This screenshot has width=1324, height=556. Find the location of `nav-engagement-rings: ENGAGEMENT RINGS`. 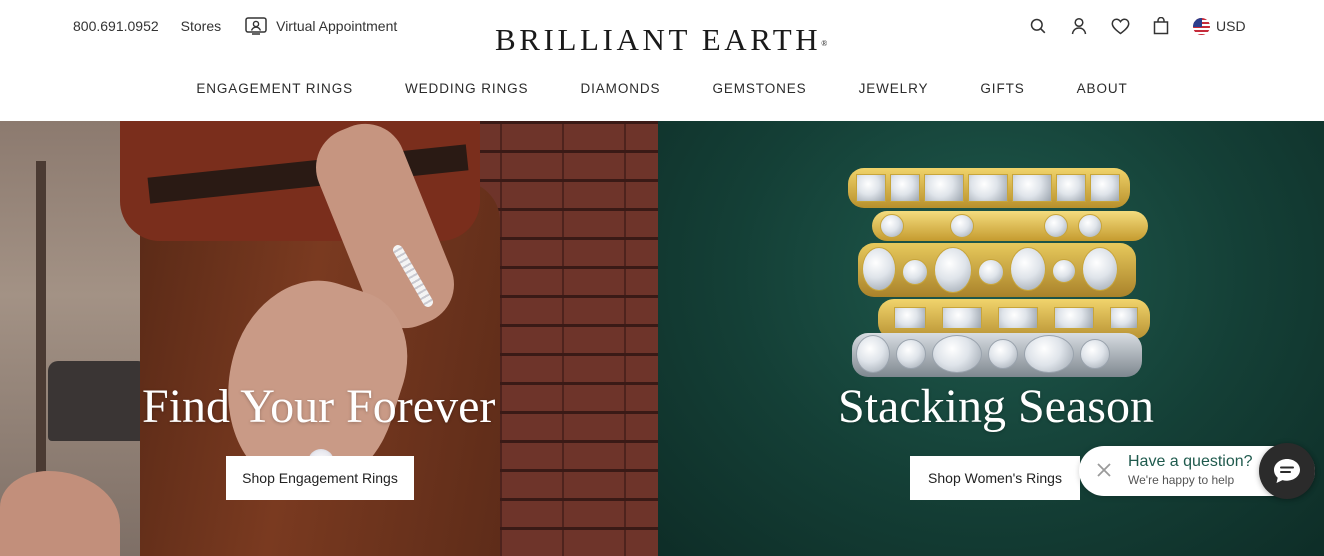

nav-engagement-rings: ENGAGEMENT RINGS is located at coordinates (274, 88).